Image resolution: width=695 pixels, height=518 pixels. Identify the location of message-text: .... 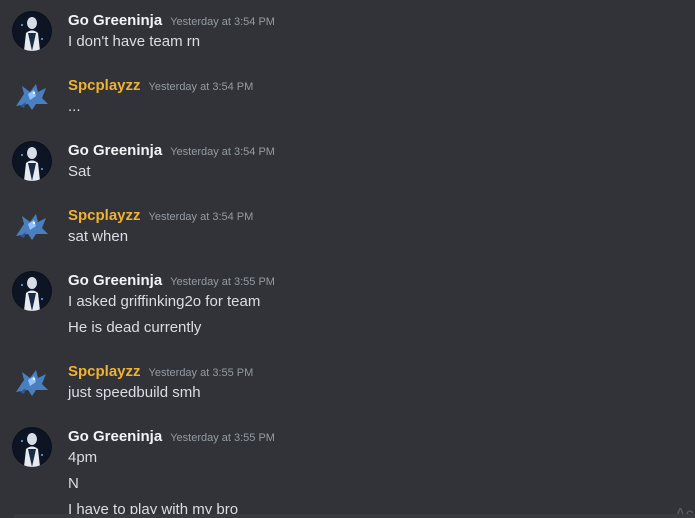
(74, 106).